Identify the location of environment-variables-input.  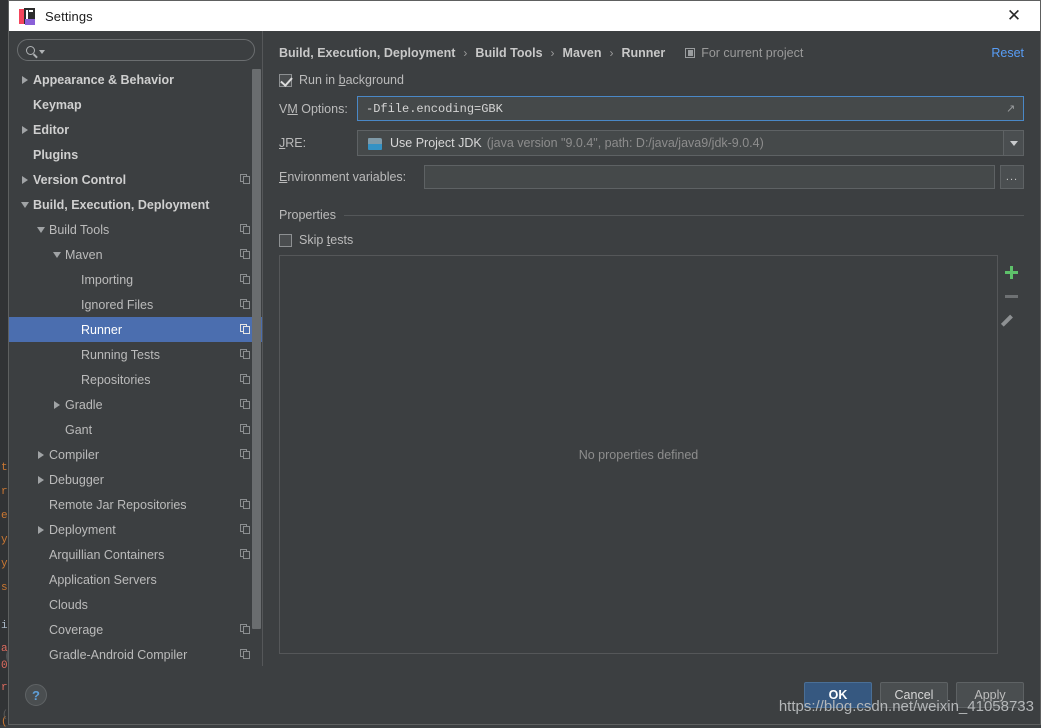
(709, 177).